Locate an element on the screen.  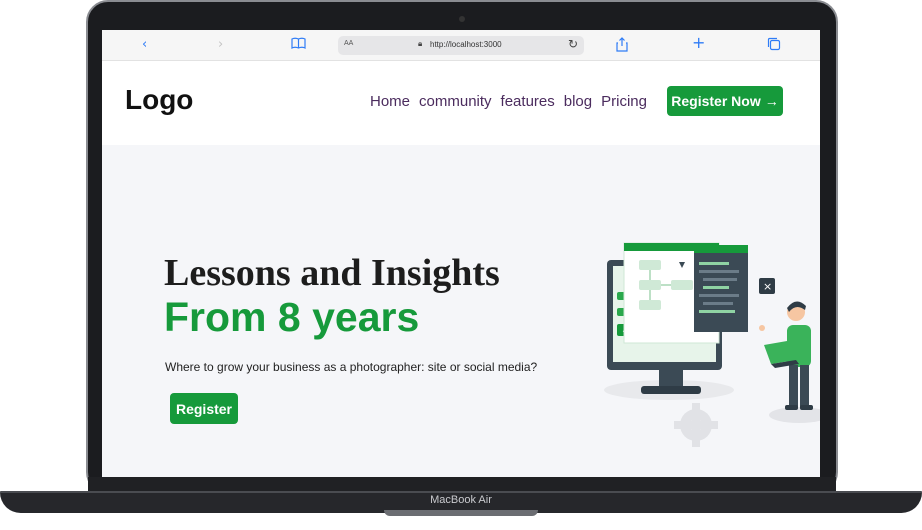
hero-title: Lessons and Insights is located at coordinates (332, 273).